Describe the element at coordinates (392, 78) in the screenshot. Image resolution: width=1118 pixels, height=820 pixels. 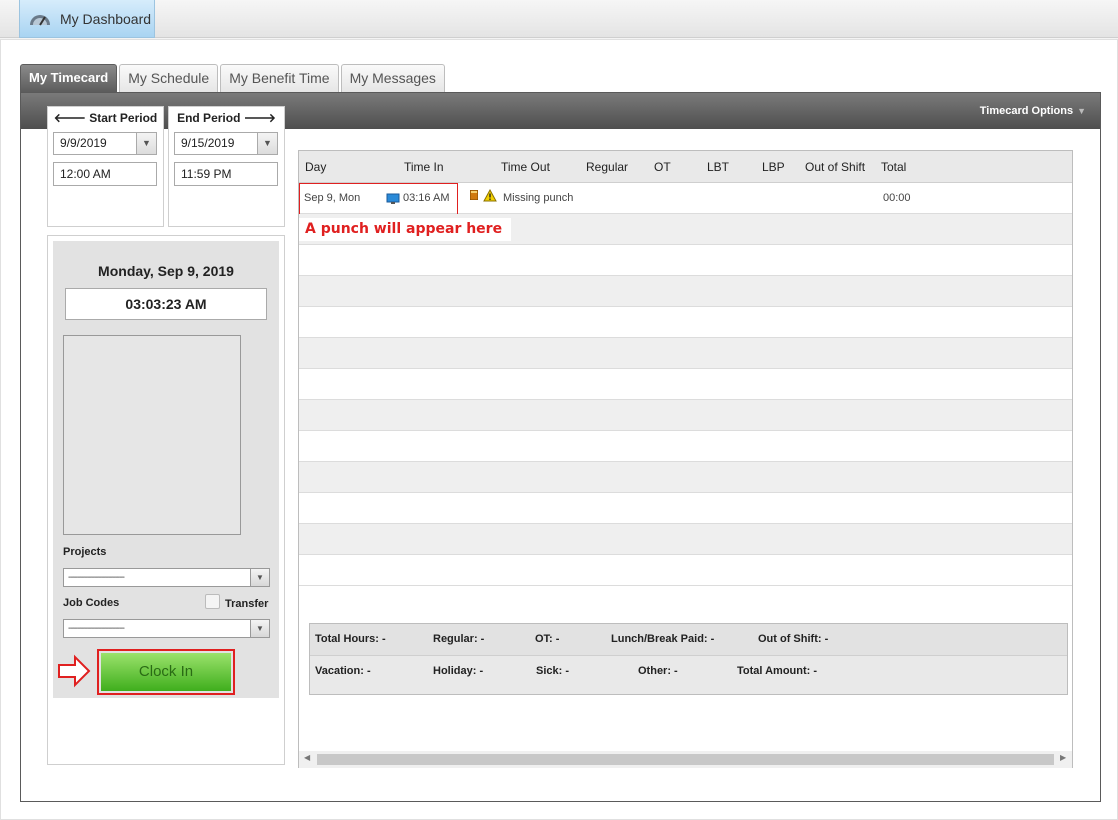
I see `tab-my-messages: My Messages` at that location.